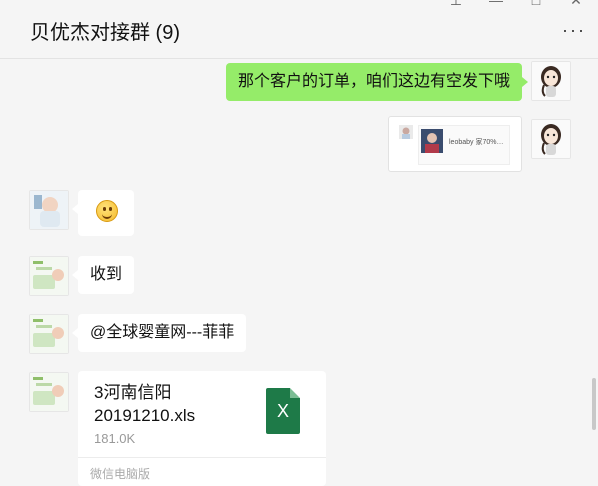 The width and height of the screenshot is (598, 486). I want to click on scrollbar, so click(594, 404).